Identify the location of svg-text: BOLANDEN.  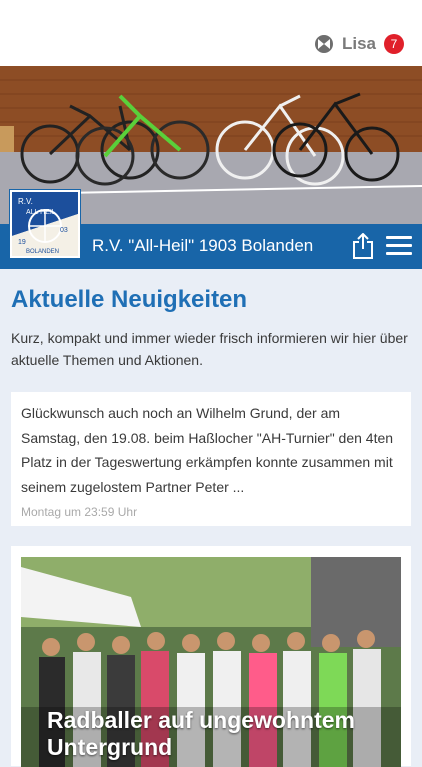
(42, 252).